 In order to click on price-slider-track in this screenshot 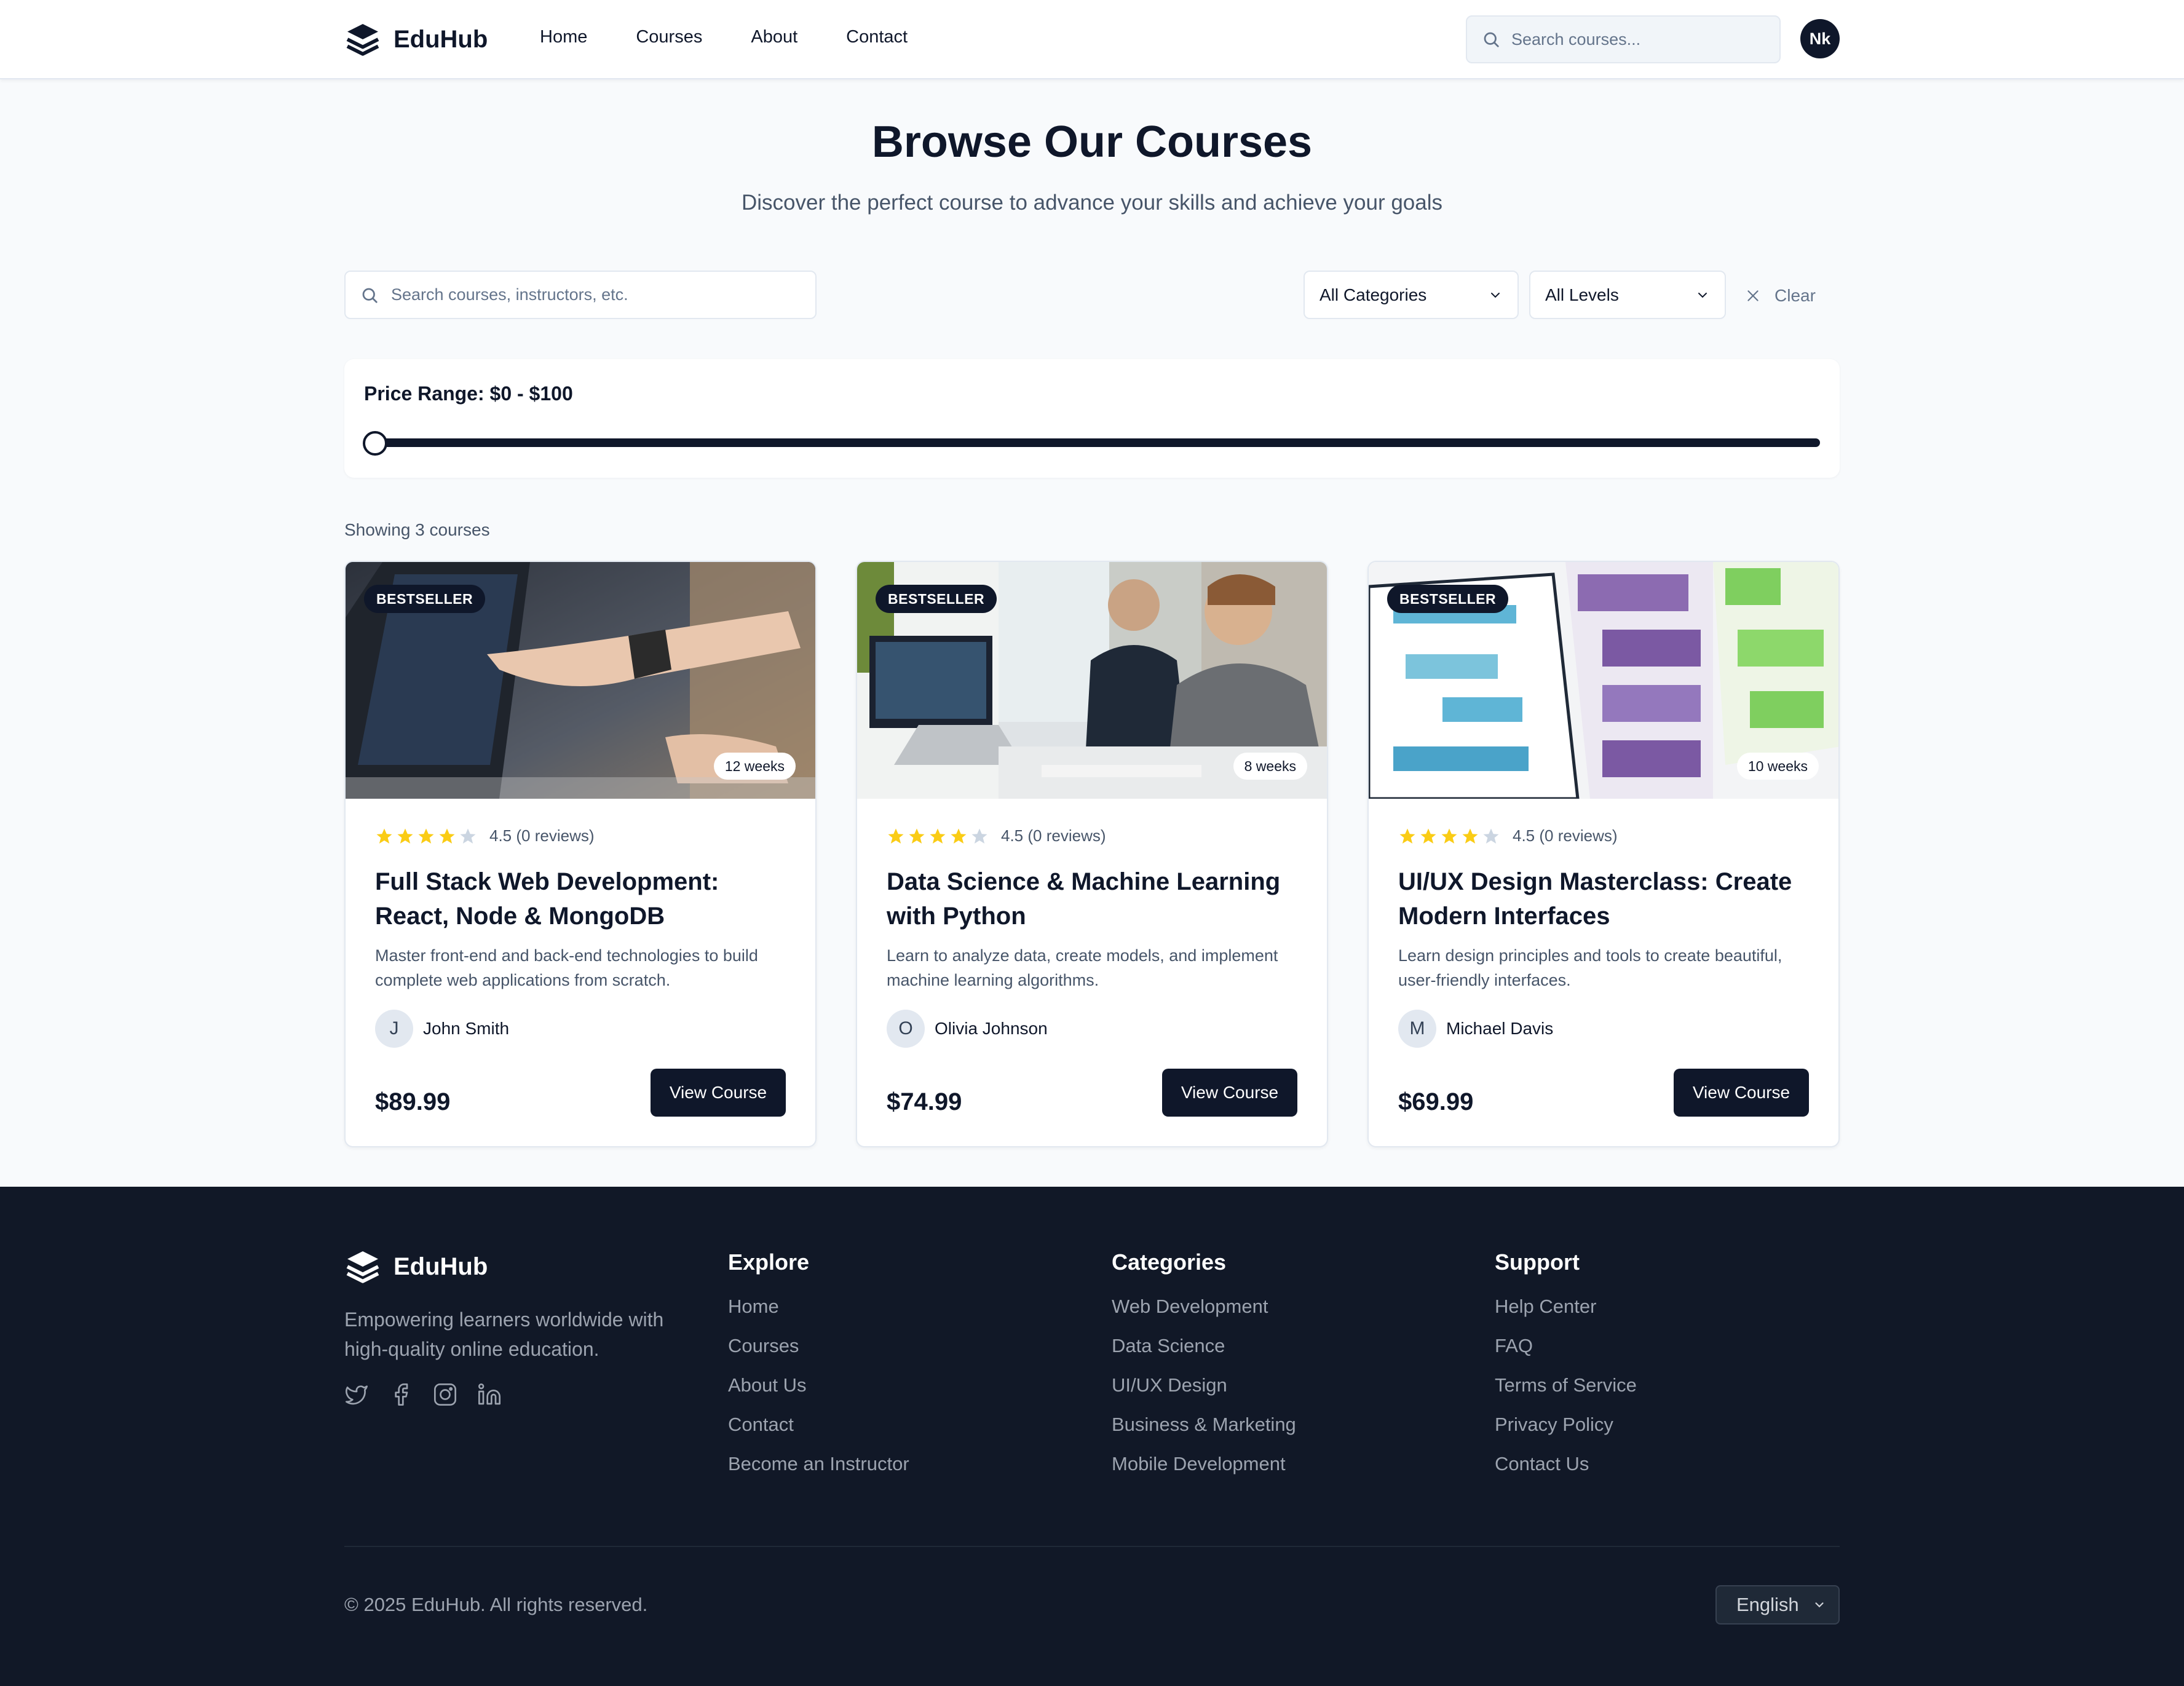, I will do `click(1097, 443)`.